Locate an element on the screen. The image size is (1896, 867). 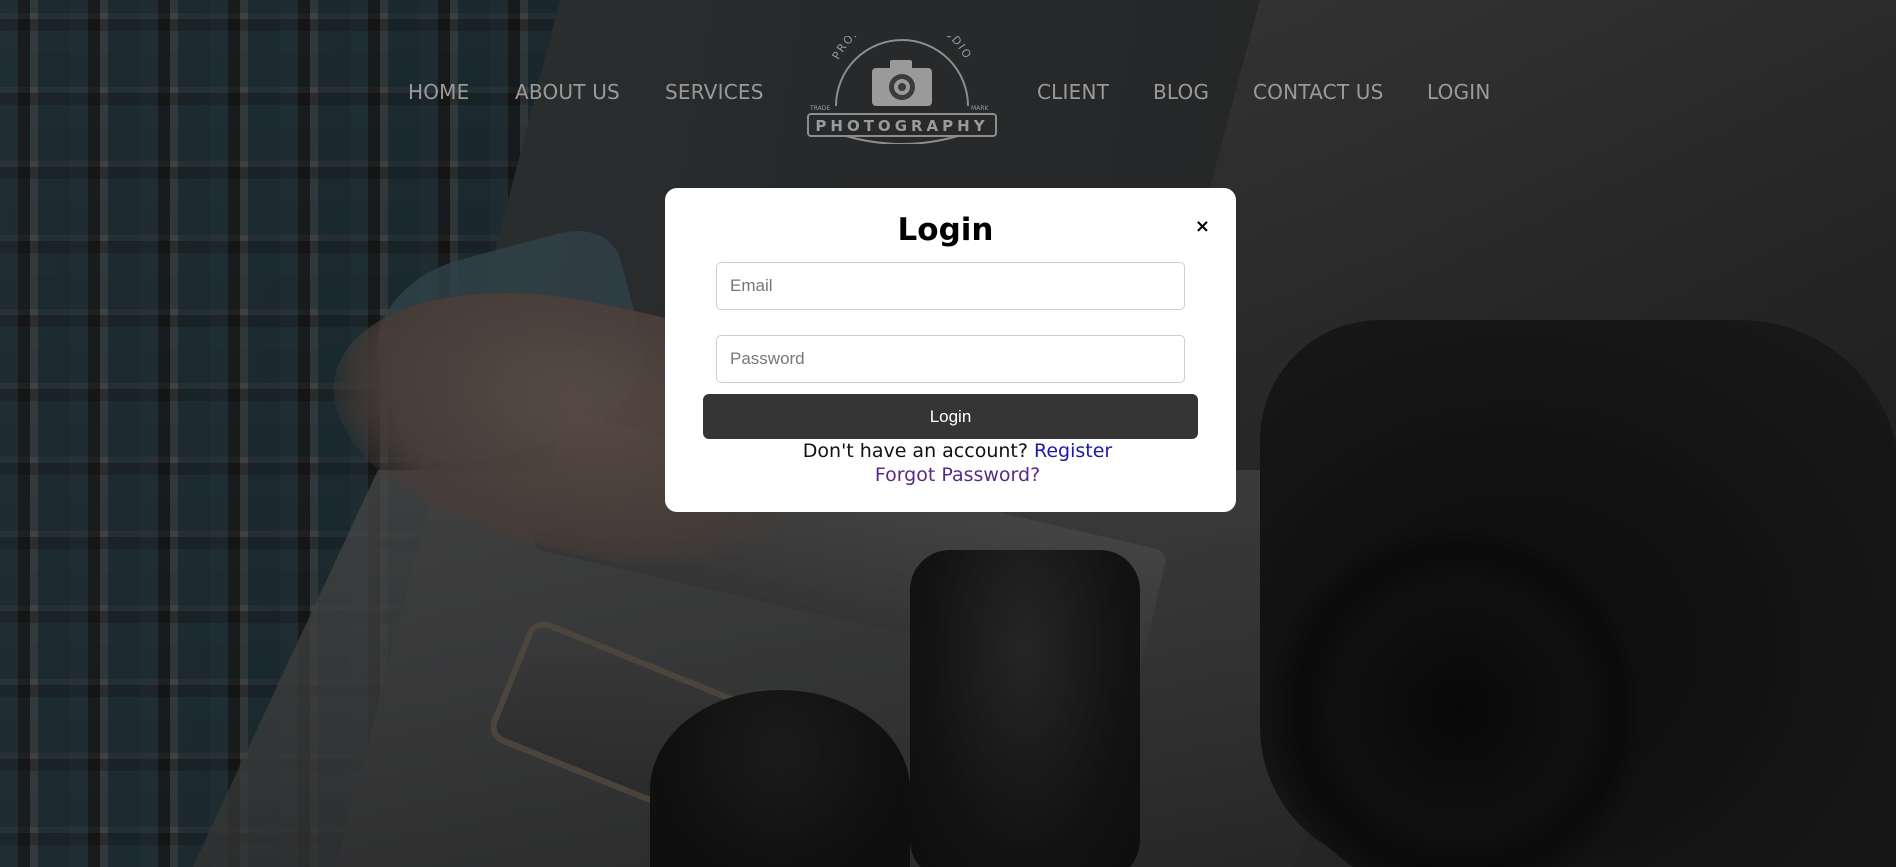
nav-home: HOME is located at coordinates (438, 92).